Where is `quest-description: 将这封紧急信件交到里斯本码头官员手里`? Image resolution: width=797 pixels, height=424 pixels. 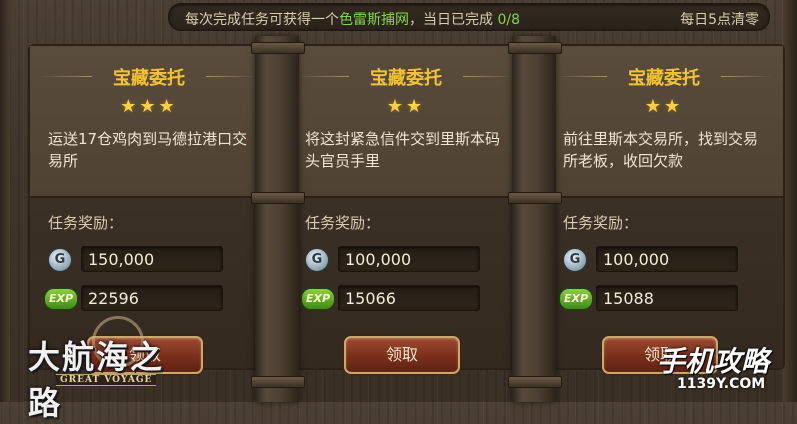 quest-description: 将这封紧急信件交到里斯本码头官员手里 is located at coordinates (403, 150).